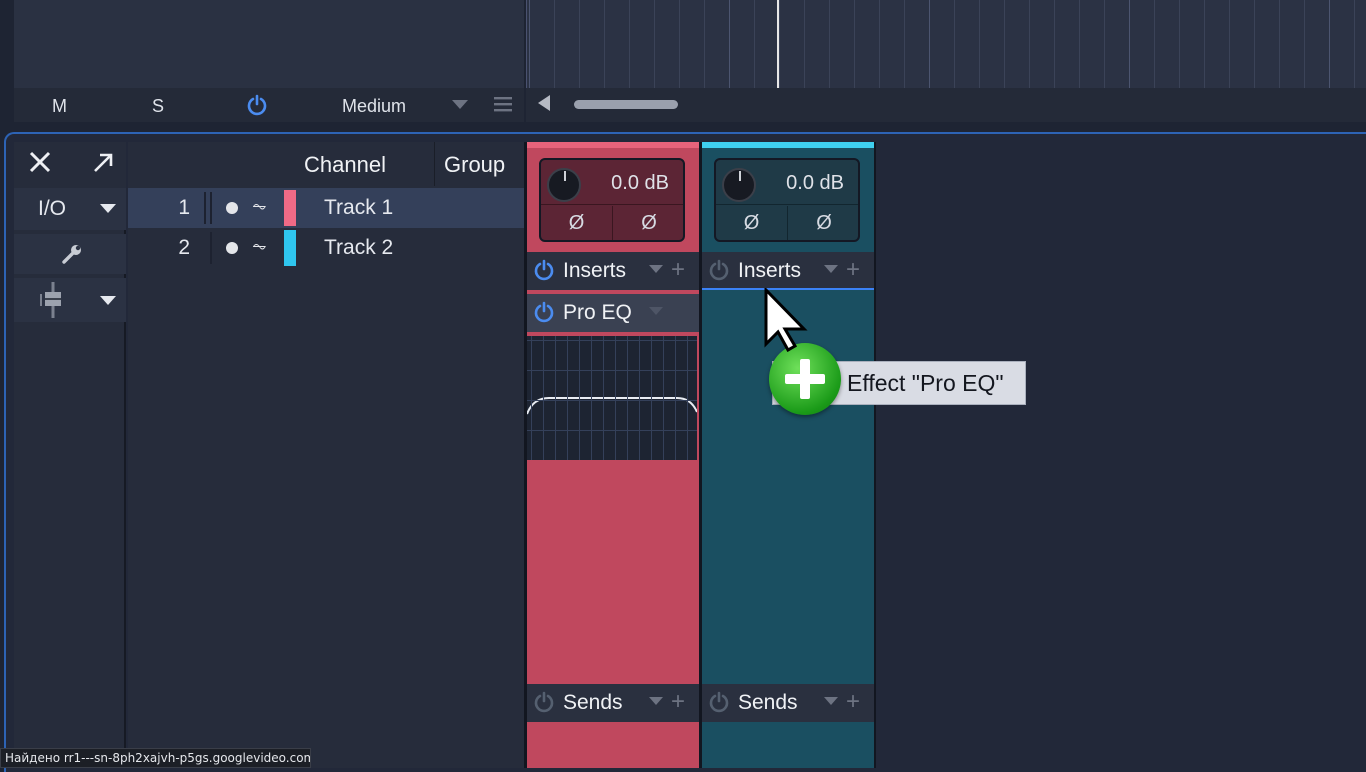 The width and height of the screenshot is (1366, 772). Describe the element at coordinates (259, 206) in the screenshot. I see `audio-wave-icon: ⏦` at that location.